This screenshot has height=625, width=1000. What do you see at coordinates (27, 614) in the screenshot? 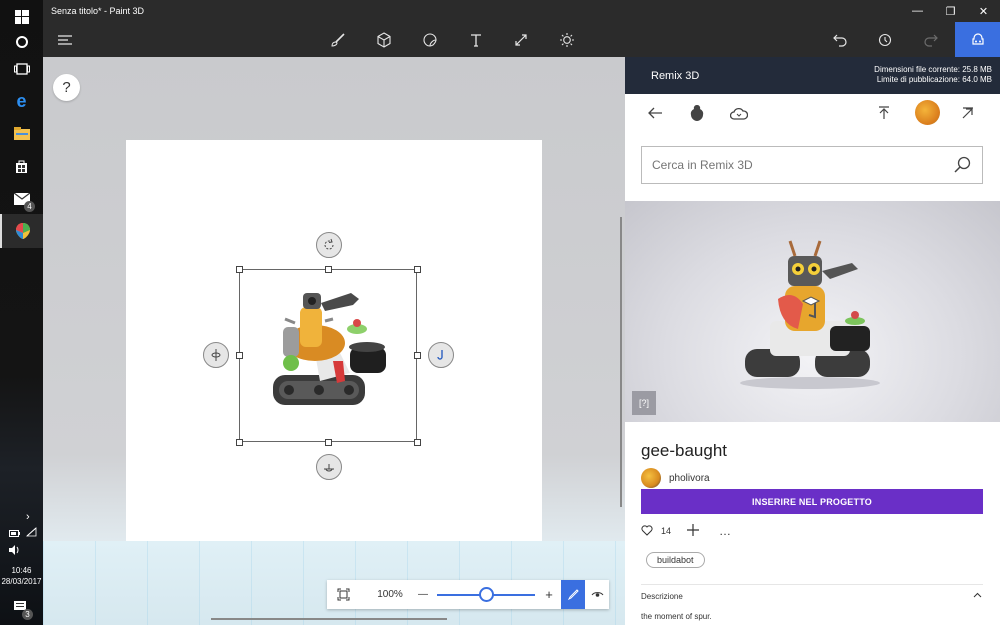
I see `notification-badge: 3` at bounding box center [27, 614].